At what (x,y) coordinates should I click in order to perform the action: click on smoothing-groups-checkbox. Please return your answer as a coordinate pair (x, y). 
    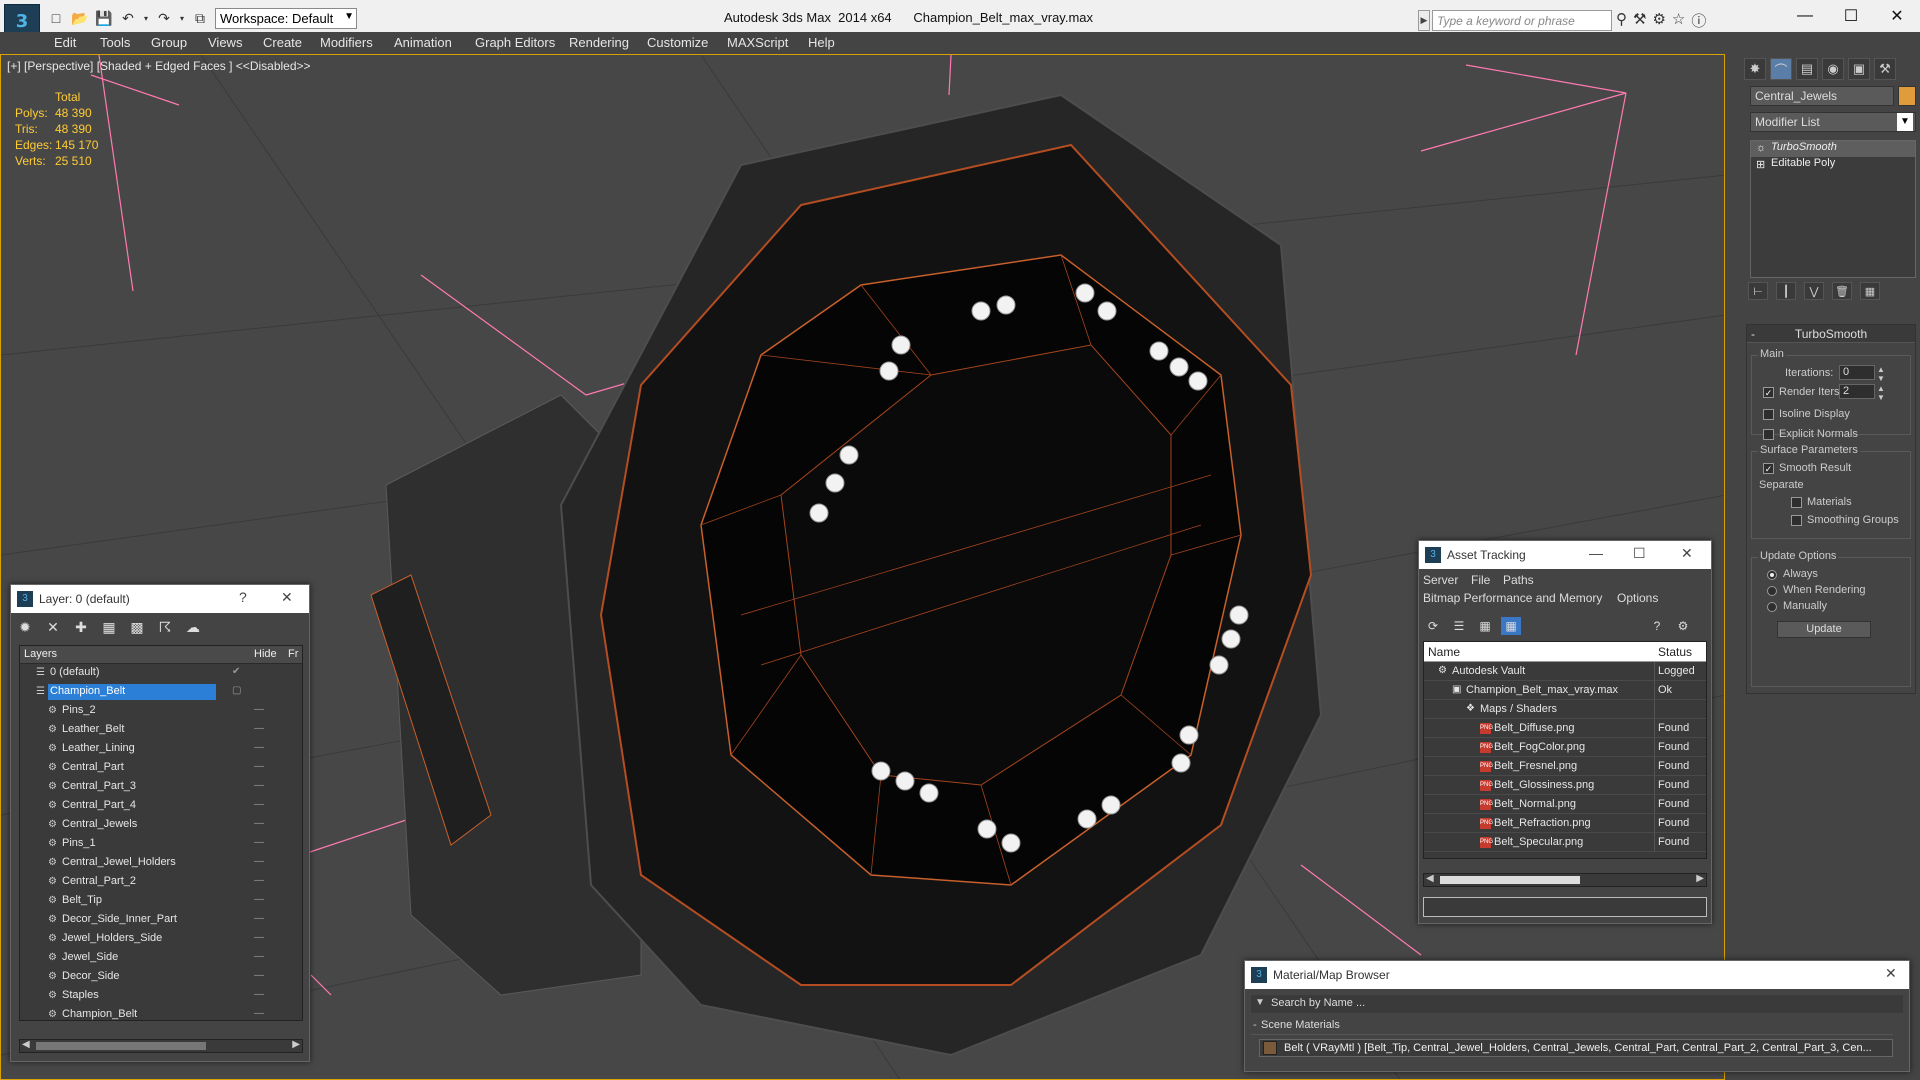
    Looking at the image, I should click on (1796, 520).